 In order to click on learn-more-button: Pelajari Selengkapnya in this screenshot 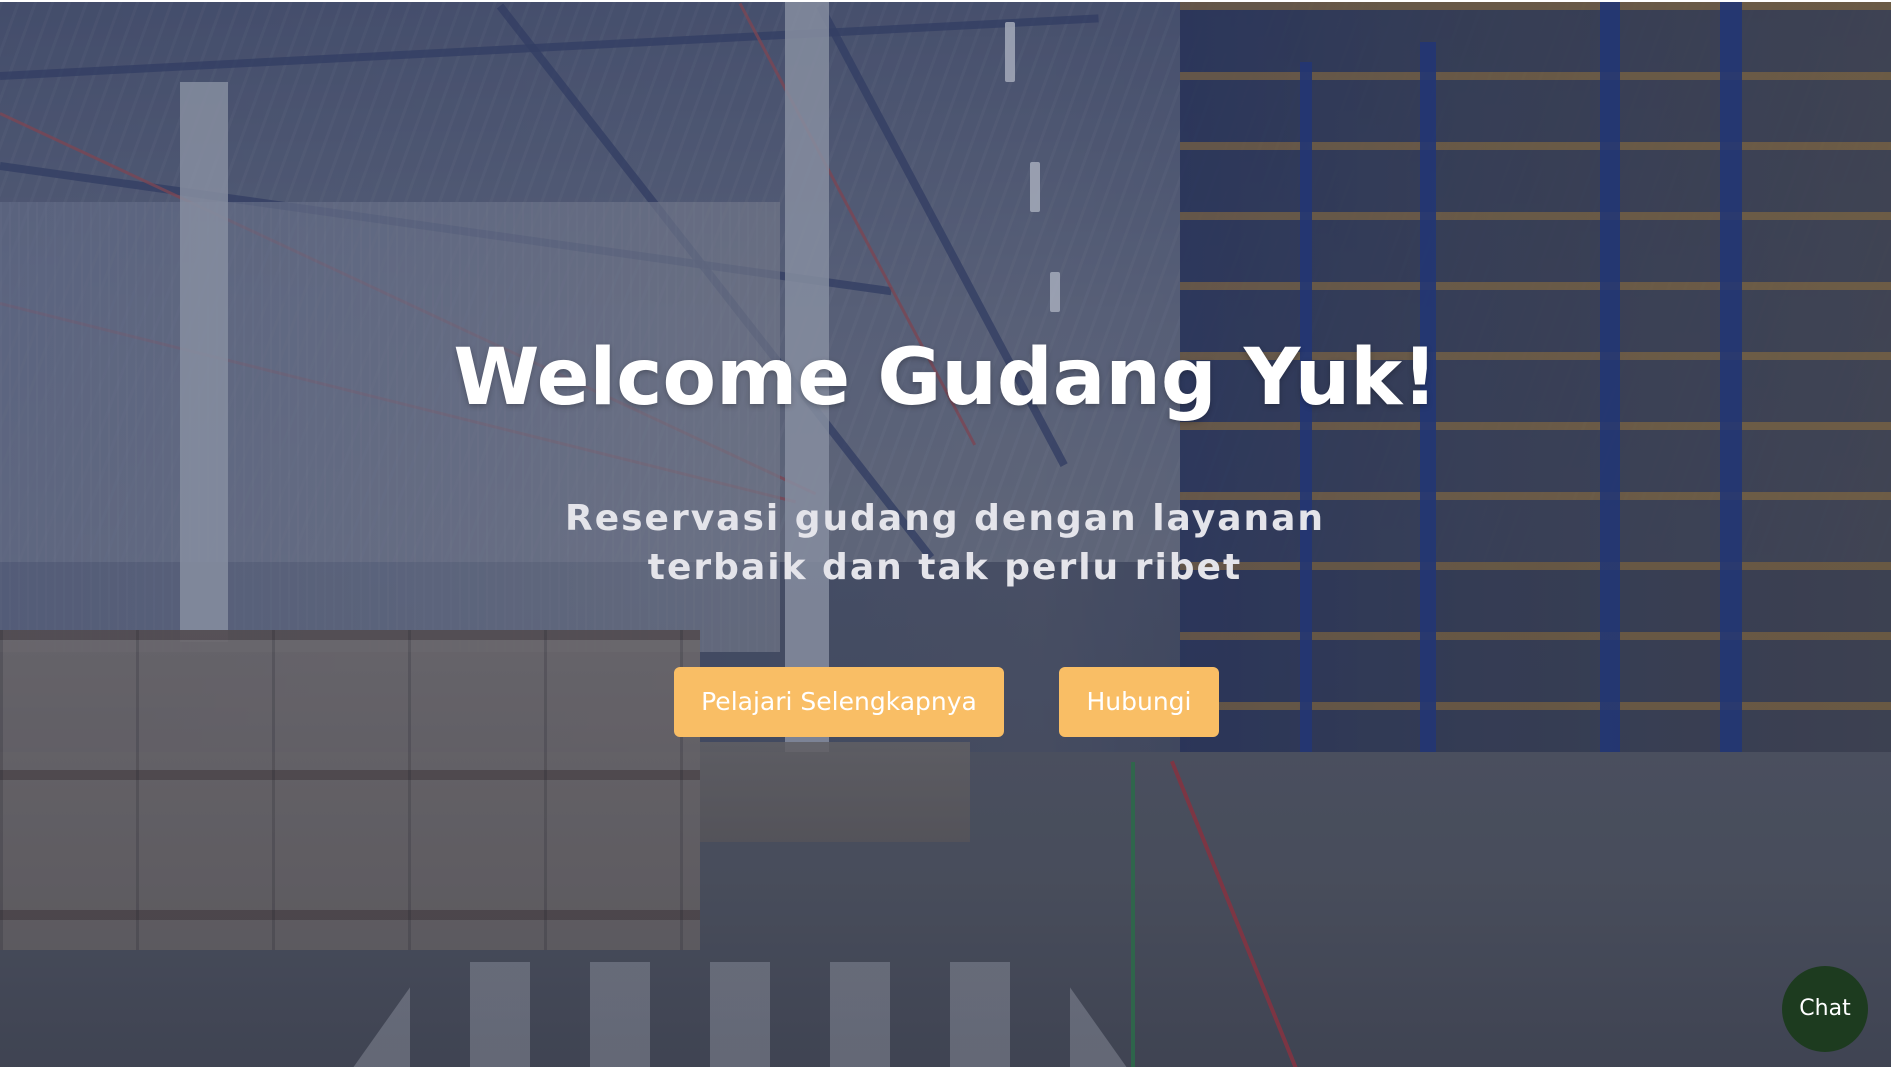, I will do `click(839, 702)`.